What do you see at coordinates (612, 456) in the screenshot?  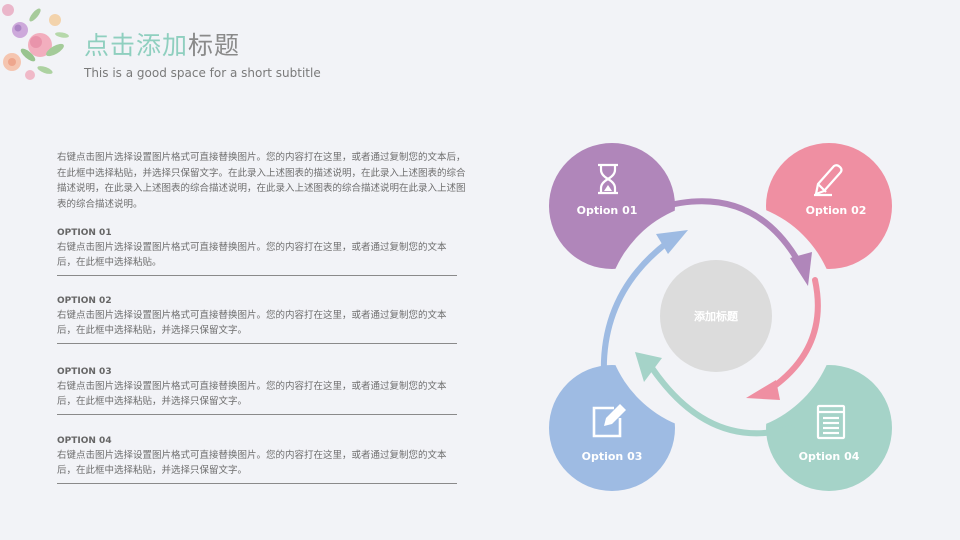 I see `option-03-label: Option 03` at bounding box center [612, 456].